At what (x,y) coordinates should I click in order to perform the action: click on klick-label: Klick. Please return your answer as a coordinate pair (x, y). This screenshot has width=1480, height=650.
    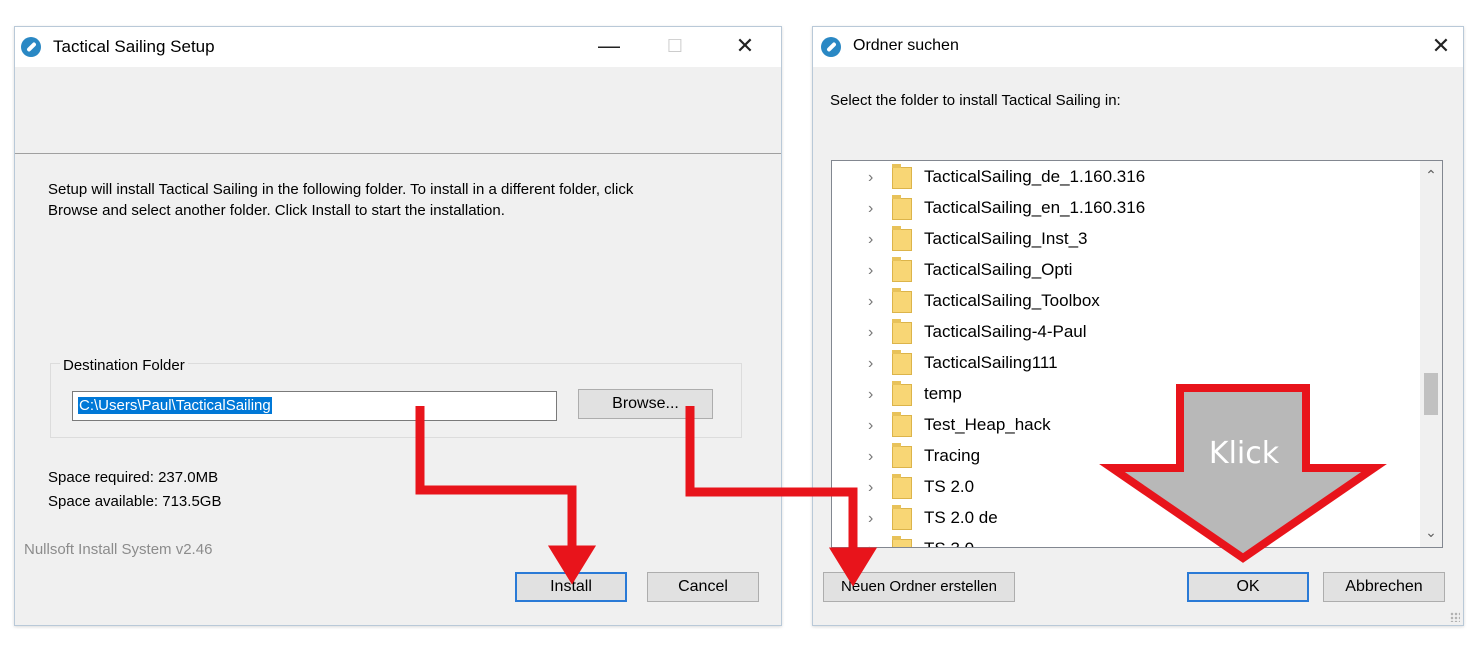
    Looking at the image, I should click on (1244, 453).